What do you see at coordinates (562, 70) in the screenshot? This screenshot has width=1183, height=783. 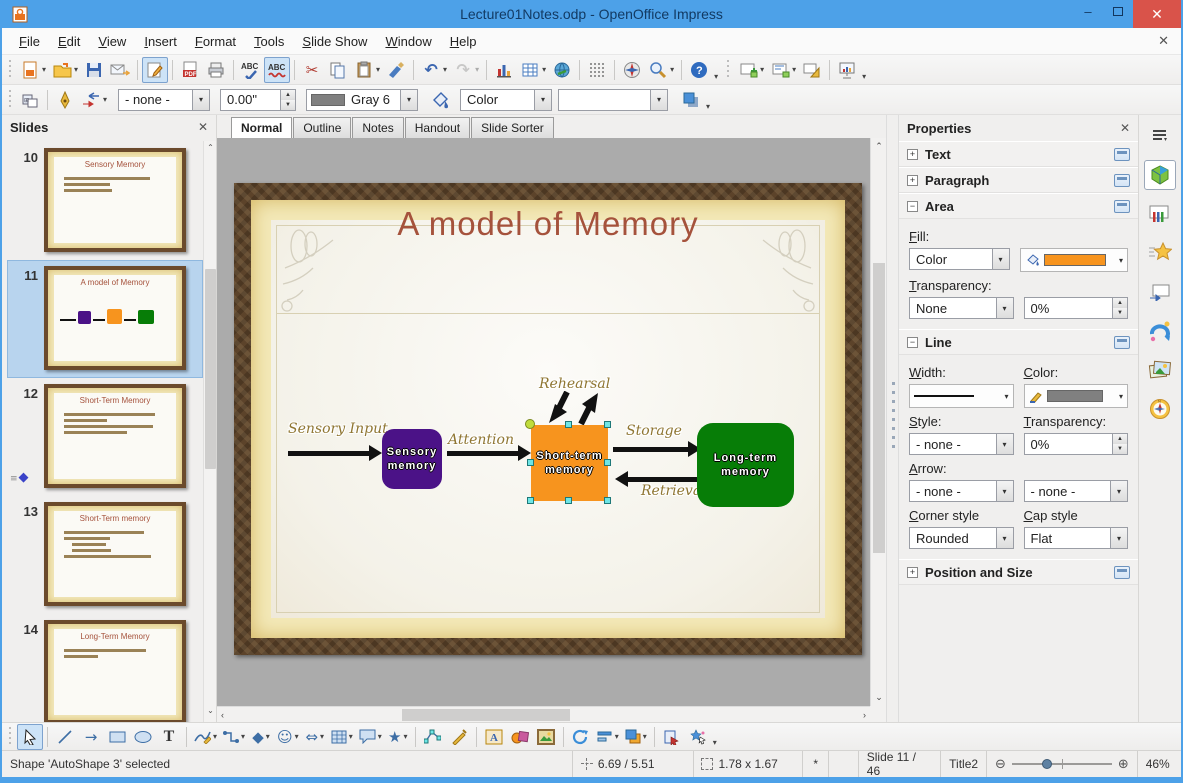 I see `hyperlink-icon` at bounding box center [562, 70].